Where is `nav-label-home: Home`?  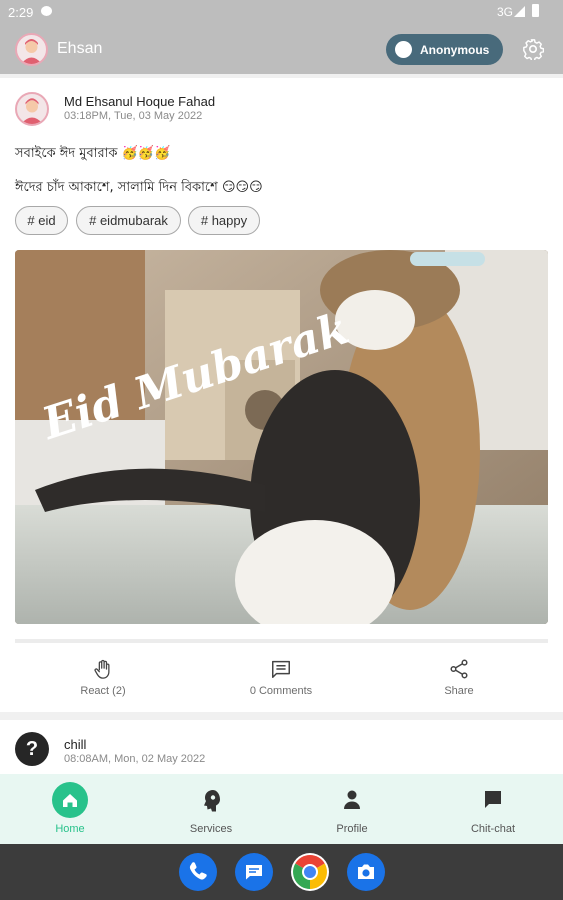
nav-label-home: Home is located at coordinates (70, 829).